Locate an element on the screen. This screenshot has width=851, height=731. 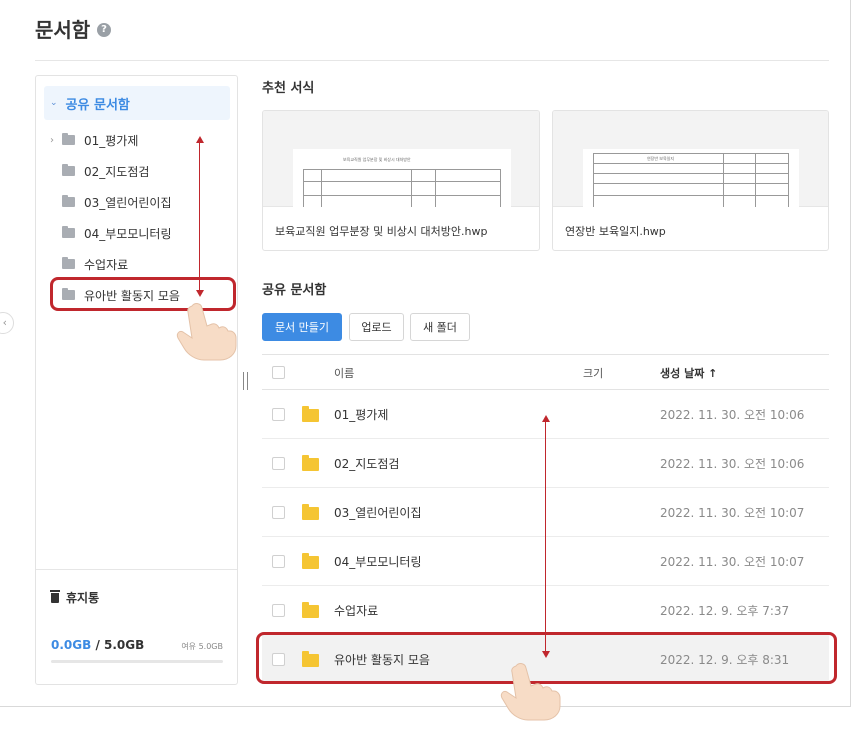
sidebar-item-03: 03_열린어린이집 is located at coordinates (137, 202).